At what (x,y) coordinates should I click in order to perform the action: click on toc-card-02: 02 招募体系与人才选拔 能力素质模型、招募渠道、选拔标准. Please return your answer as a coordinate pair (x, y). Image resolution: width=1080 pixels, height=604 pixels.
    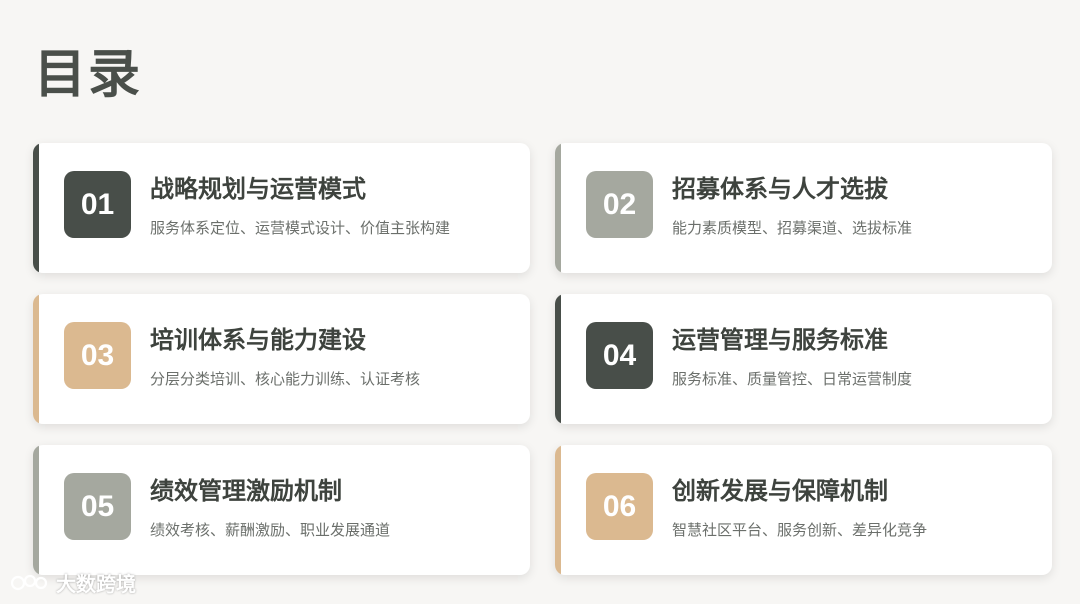
    Looking at the image, I should click on (803, 208).